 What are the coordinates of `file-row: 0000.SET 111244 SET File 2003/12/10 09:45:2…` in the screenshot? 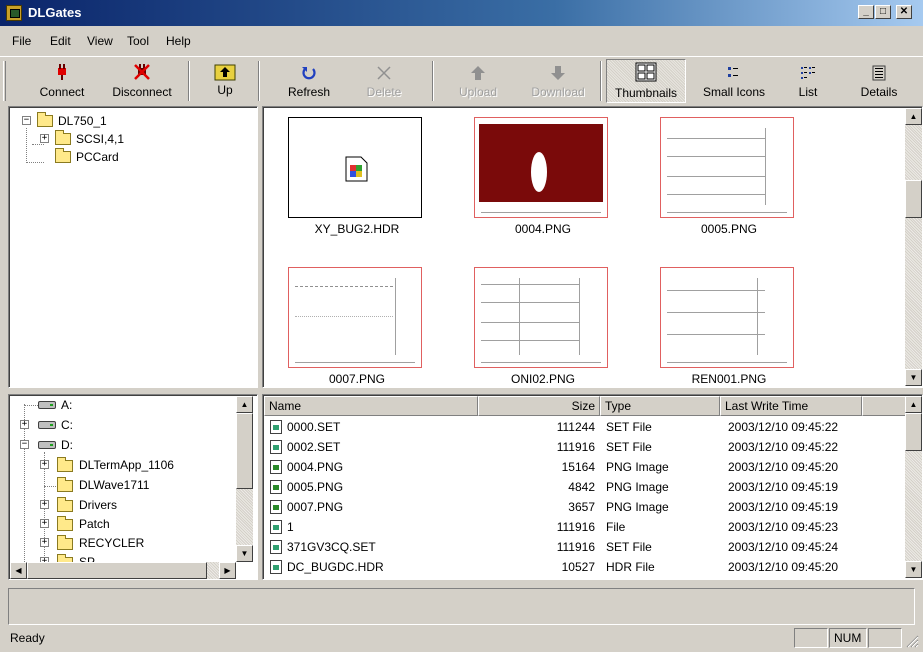 It's located at (584, 427).